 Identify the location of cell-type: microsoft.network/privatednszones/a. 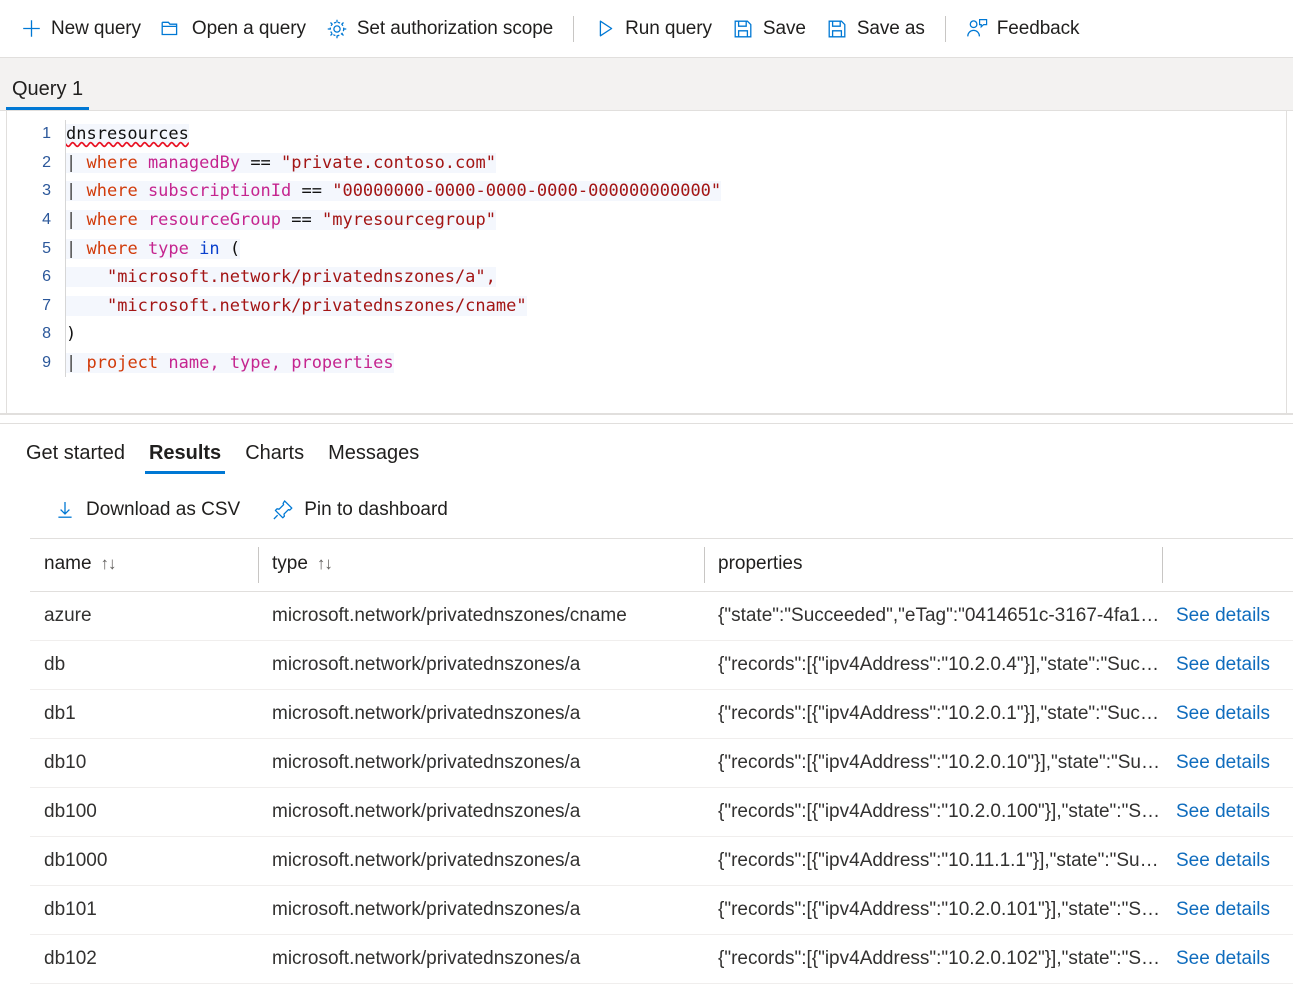
(481, 763).